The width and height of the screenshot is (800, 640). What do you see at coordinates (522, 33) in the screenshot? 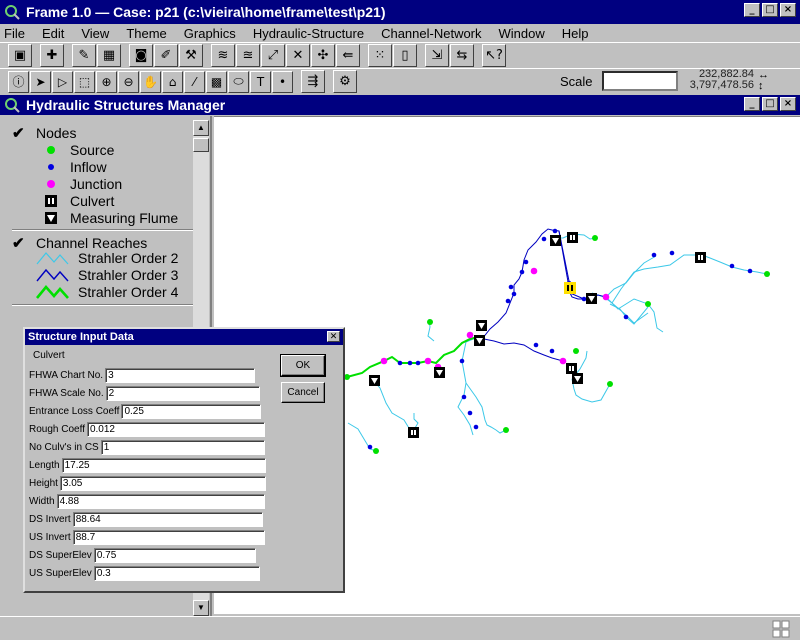
I see `menu-window: Window` at bounding box center [522, 33].